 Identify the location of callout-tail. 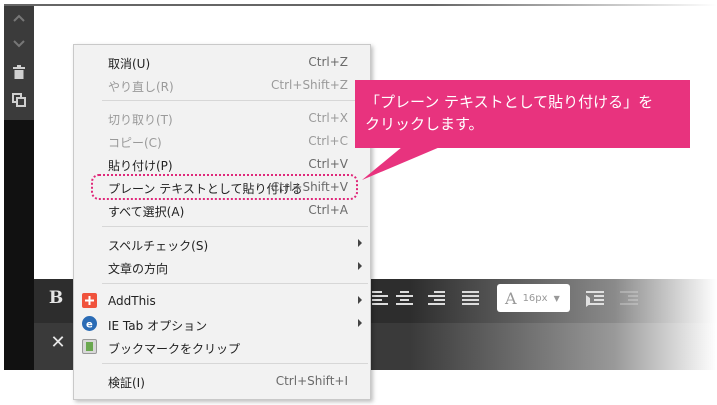
(401, 163).